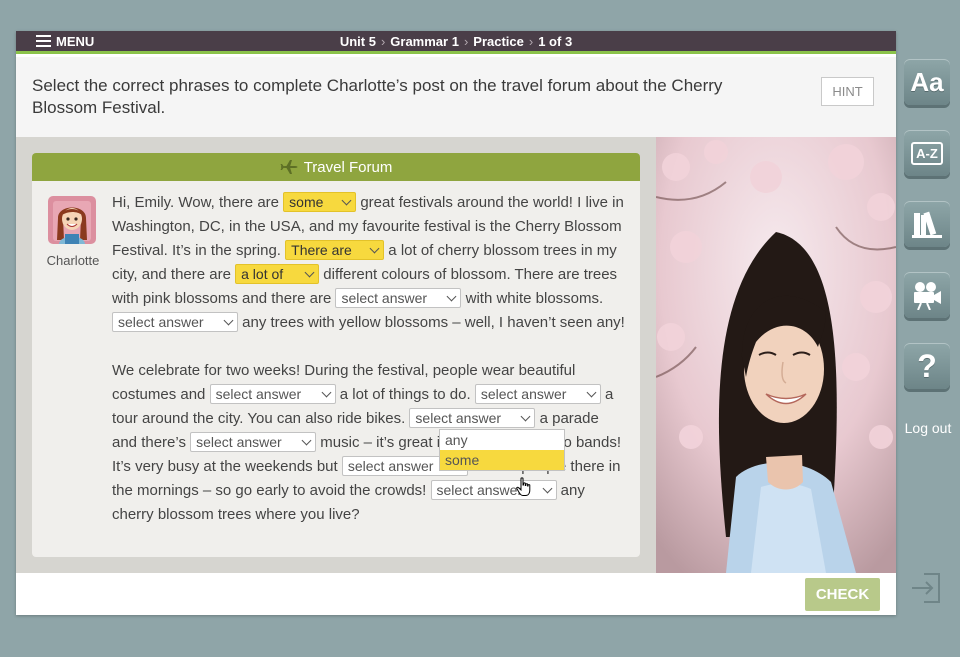 The width and height of the screenshot is (960, 657). I want to click on breadcrumb: Unit 5 › Grammar 1 › Practice › 1 of 3, so click(456, 41).